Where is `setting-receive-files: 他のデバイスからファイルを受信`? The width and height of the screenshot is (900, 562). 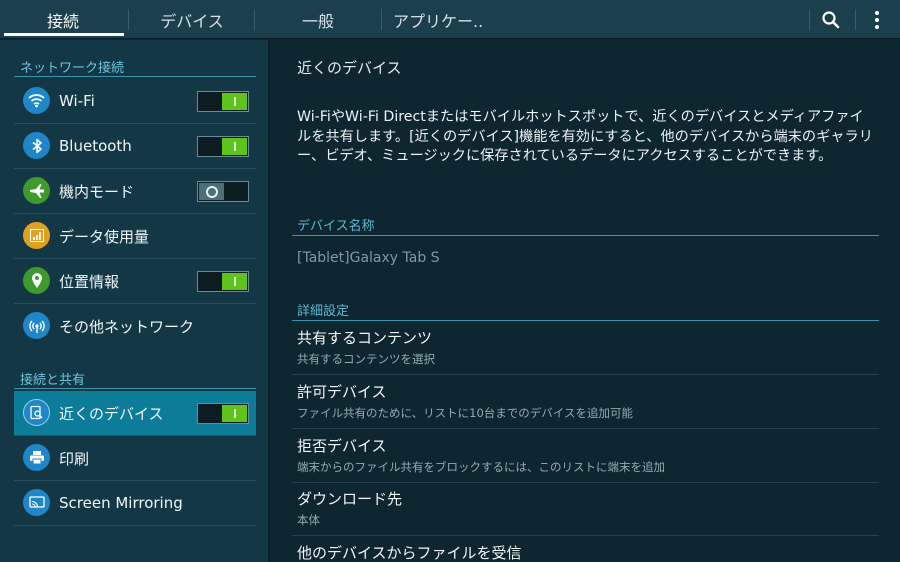 setting-receive-files: 他のデバイスからファイルを受信 is located at coordinates (585, 549).